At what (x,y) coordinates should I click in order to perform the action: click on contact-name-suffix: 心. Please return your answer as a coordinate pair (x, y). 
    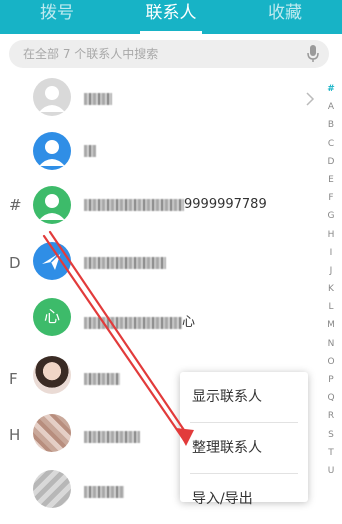
    Looking at the image, I should click on (189, 322).